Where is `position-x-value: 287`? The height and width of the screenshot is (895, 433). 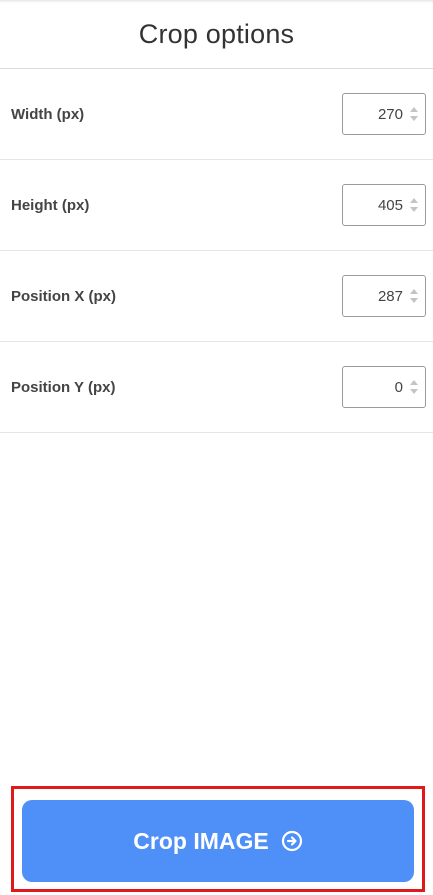 position-x-value: 287 is located at coordinates (390, 296).